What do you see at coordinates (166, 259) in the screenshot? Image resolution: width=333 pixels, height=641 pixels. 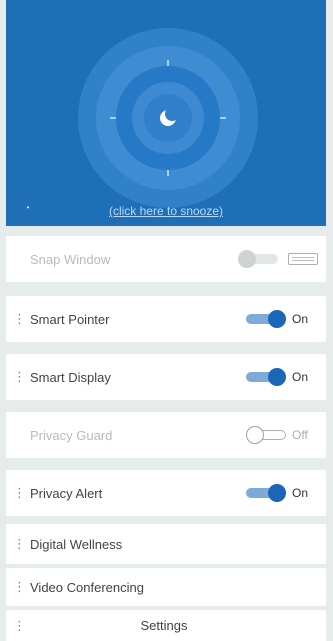 I see `row-snap-window: ⋮ Snap Window` at bounding box center [166, 259].